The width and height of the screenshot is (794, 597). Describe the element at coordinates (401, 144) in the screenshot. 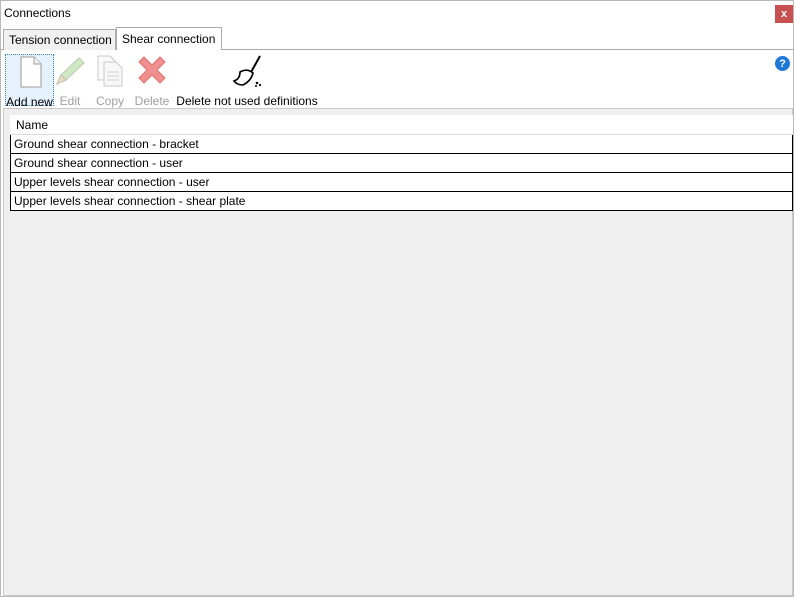

I see `table-row: Ground shear connection - bracket` at that location.